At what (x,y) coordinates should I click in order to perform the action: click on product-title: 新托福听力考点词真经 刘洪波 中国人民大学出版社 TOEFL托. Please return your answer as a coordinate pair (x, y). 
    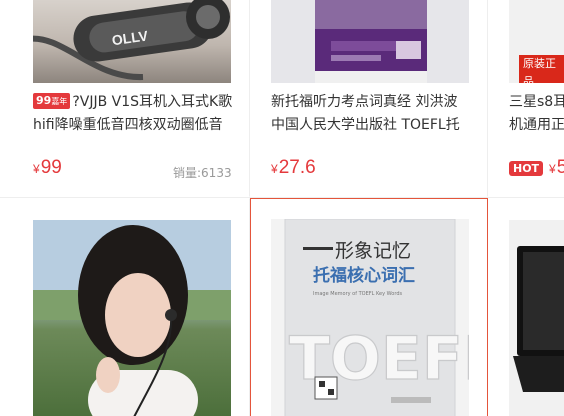
    Looking at the image, I should click on (376, 114).